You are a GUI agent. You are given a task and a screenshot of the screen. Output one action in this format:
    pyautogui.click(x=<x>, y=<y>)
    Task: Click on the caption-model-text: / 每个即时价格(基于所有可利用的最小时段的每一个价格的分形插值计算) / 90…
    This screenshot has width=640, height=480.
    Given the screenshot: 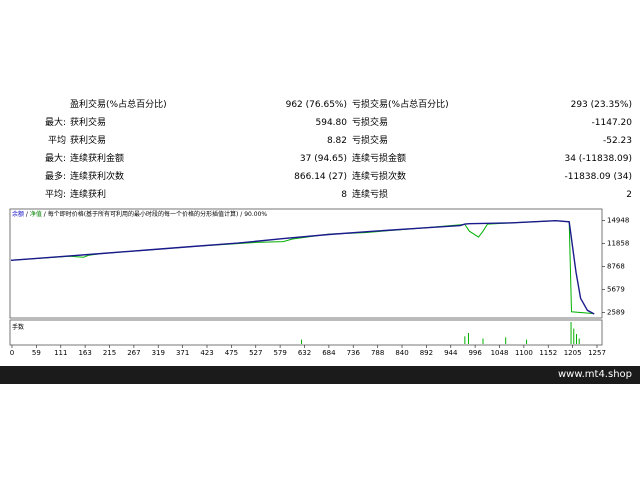 What is the action you would take?
    pyautogui.click(x=154, y=214)
    